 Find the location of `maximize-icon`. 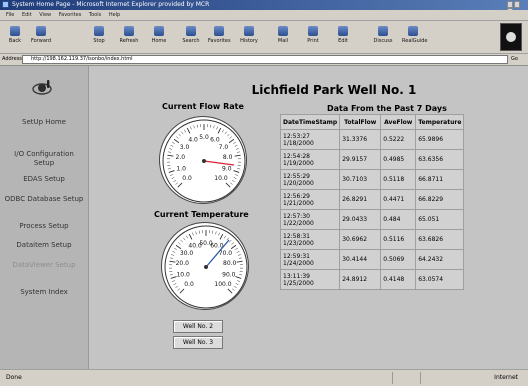

maximize-icon is located at coordinates (517, 4).